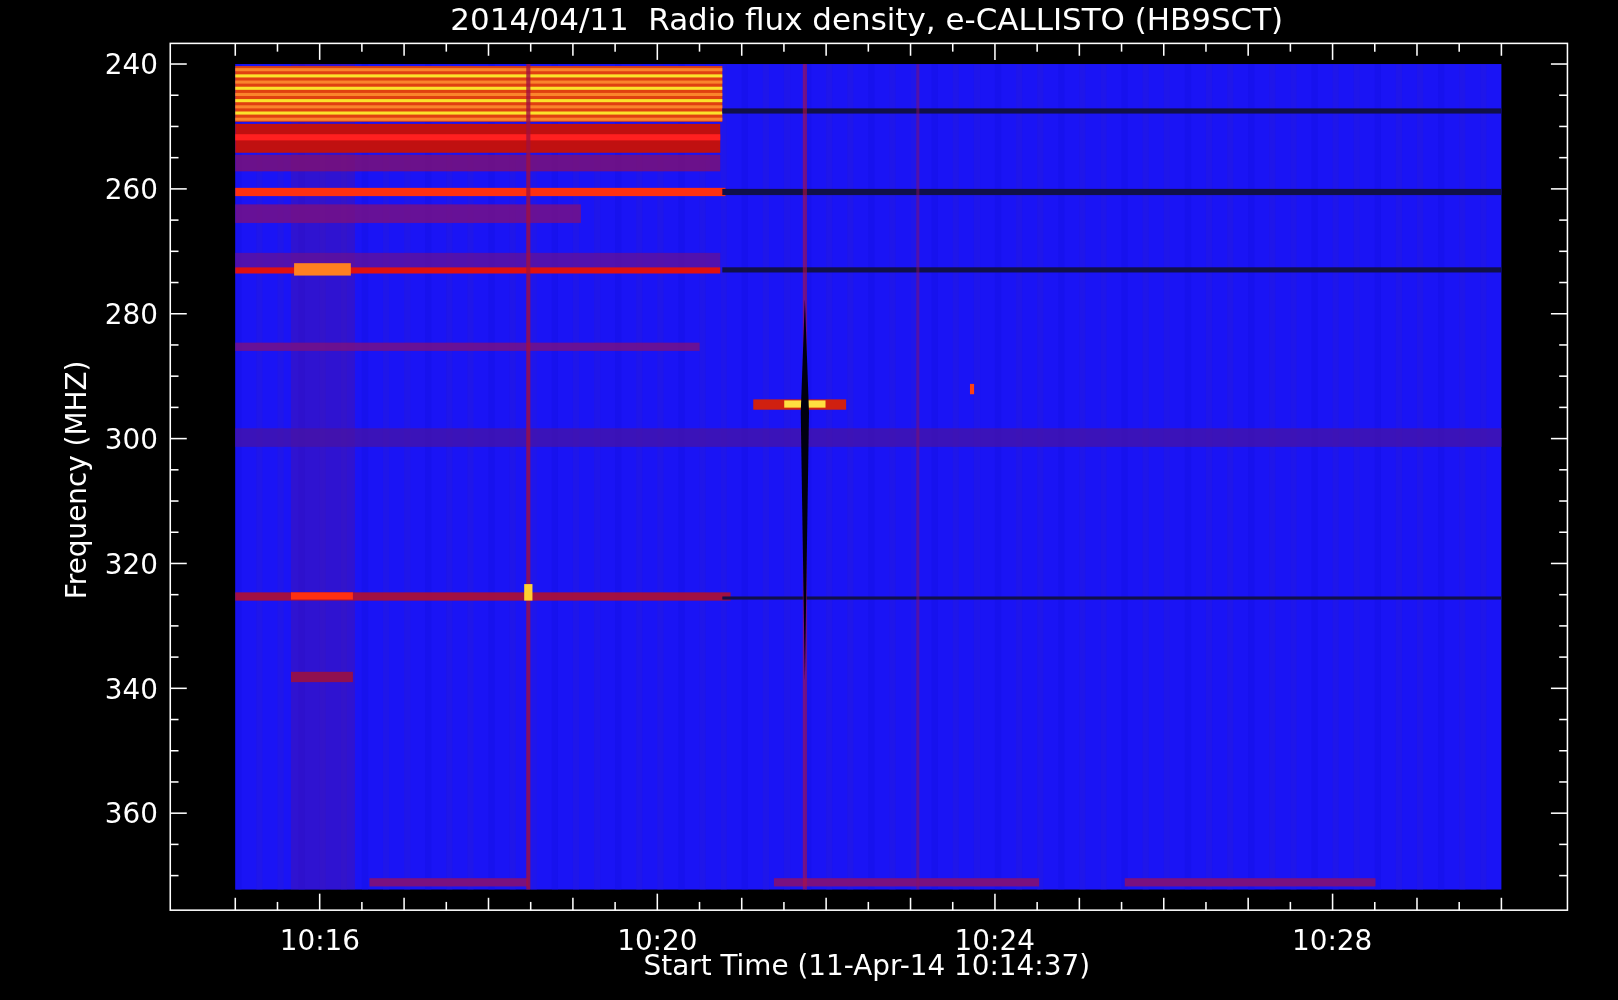 This screenshot has width=1618, height=1000. Describe the element at coordinates (131, 564) in the screenshot. I see `y-tick-label: 320` at that location.